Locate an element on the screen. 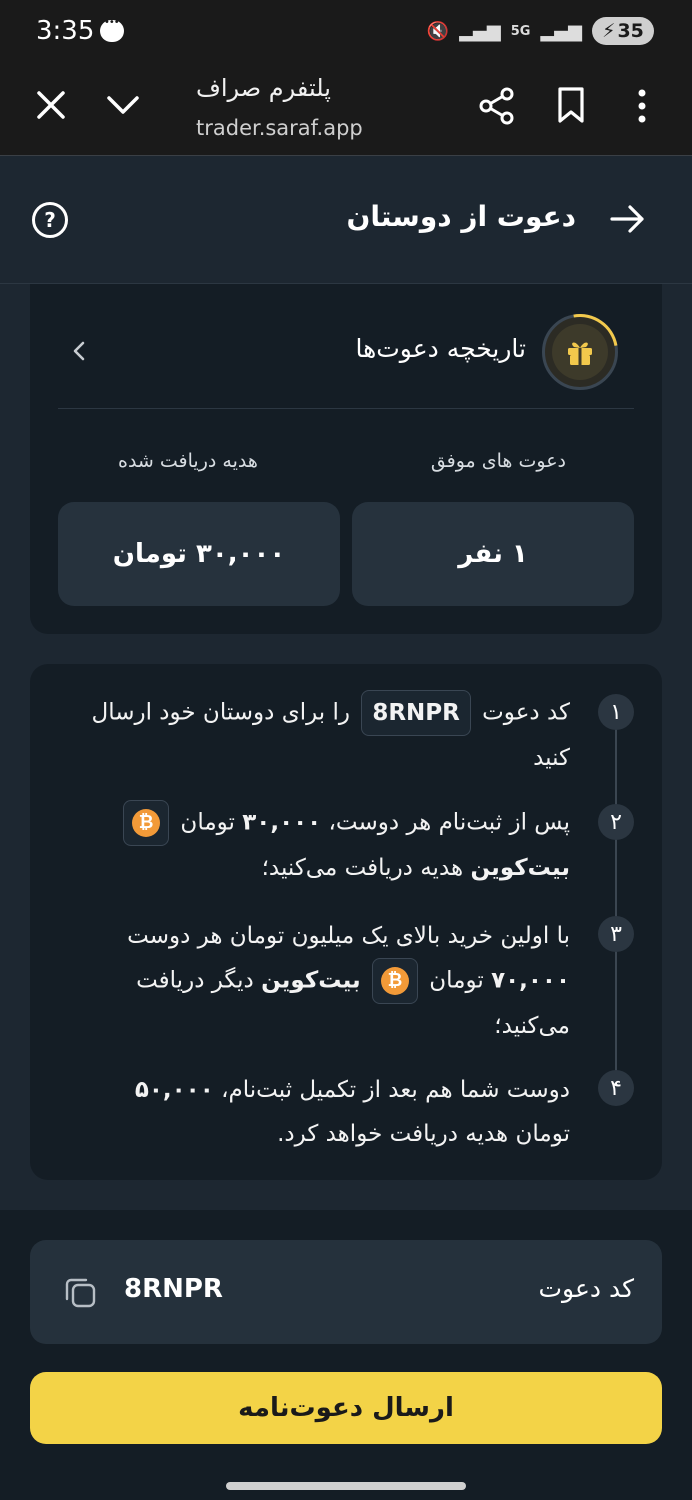 This screenshot has height=1500, width=692. divider is located at coordinates (346, 408).